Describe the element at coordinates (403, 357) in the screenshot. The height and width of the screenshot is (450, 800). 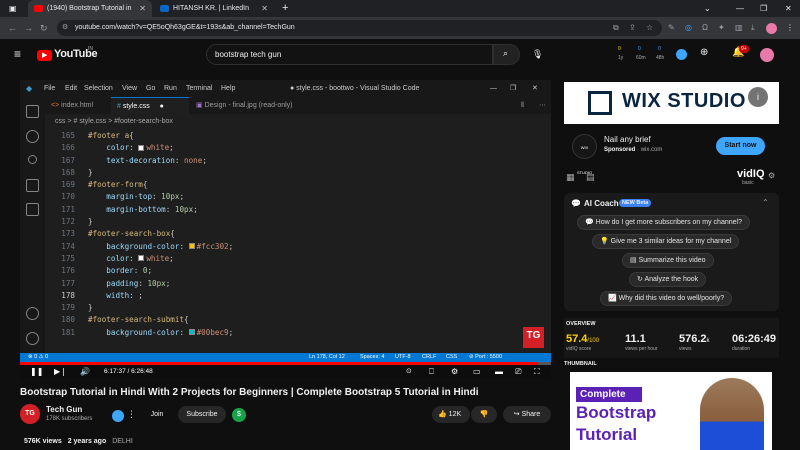
I see `status-encoding: UTF-8` at that location.